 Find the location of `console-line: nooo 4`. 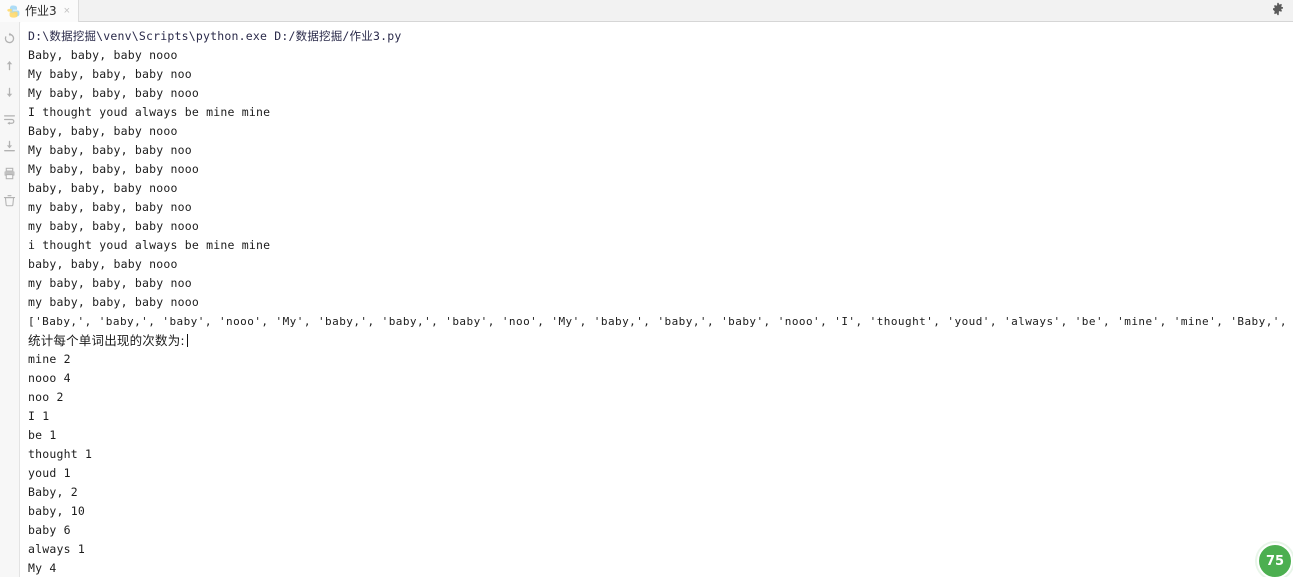

console-line: nooo 4 is located at coordinates (49, 378).